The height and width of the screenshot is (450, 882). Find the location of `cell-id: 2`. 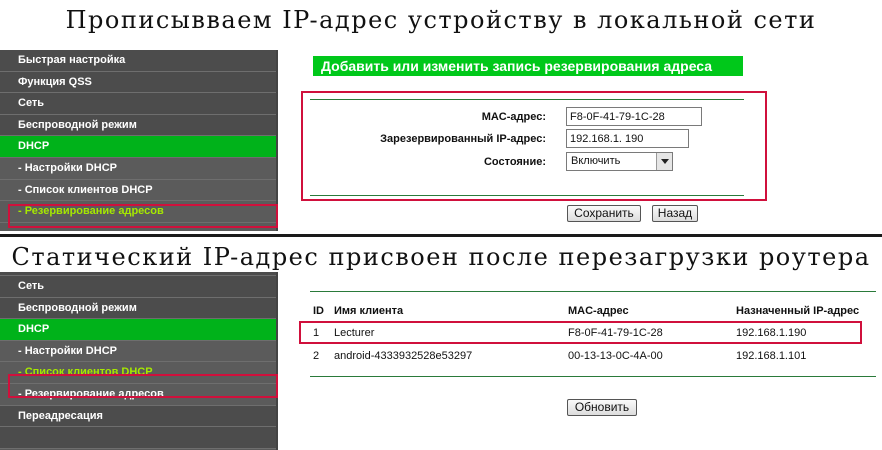

cell-id: 2 is located at coordinates (316, 356).